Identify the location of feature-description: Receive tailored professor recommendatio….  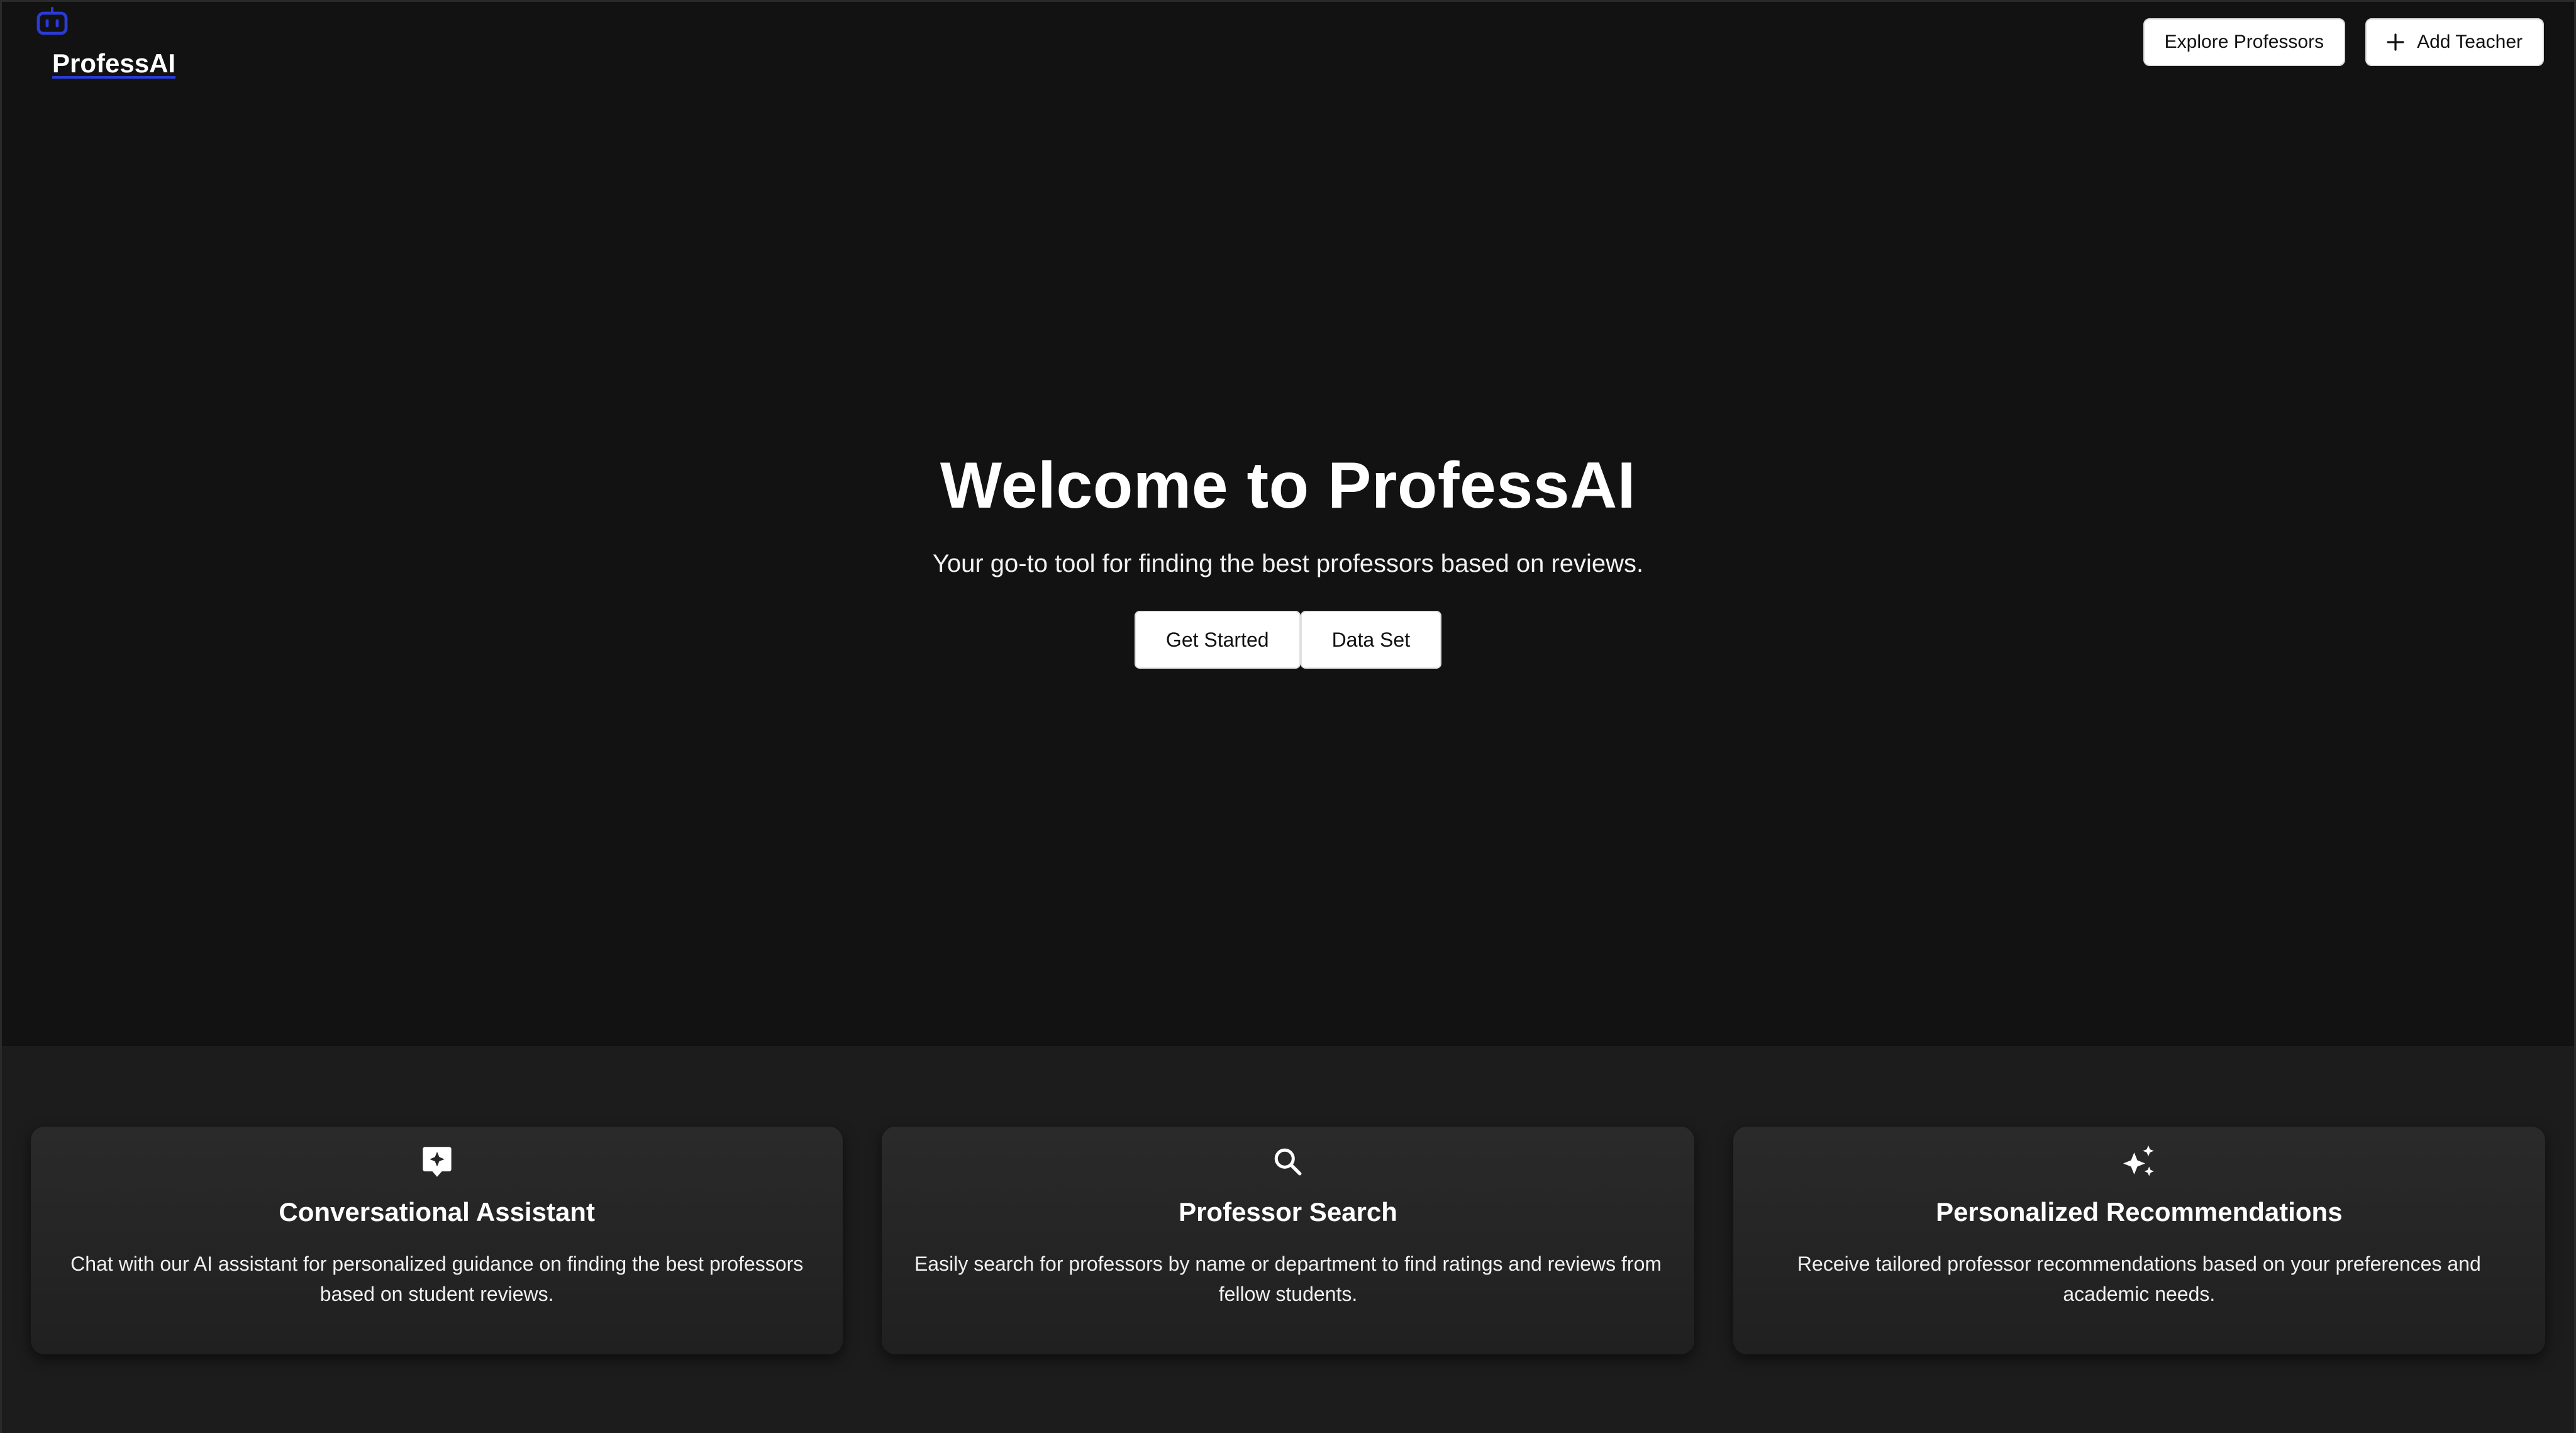
(2139, 1278).